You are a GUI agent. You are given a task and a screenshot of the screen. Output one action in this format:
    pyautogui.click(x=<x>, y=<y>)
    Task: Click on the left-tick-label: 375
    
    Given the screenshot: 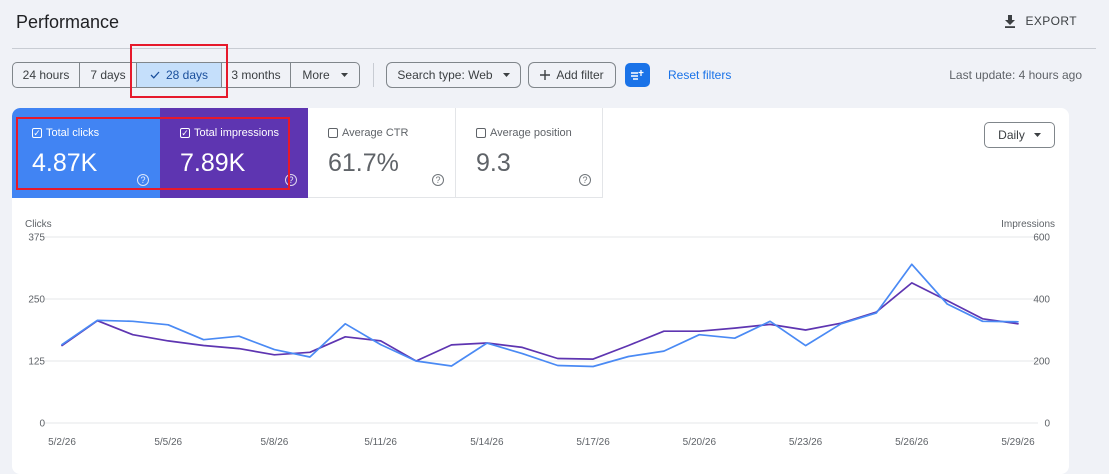 What is the action you would take?
    pyautogui.click(x=36, y=238)
    